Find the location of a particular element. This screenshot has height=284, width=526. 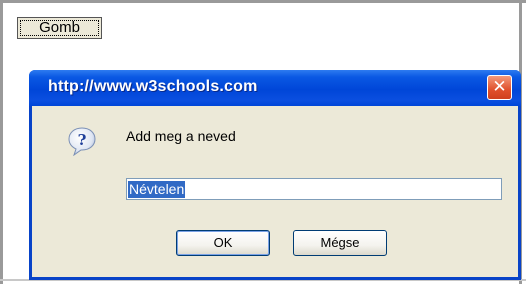

name-input: Névtelen is located at coordinates (314, 189).